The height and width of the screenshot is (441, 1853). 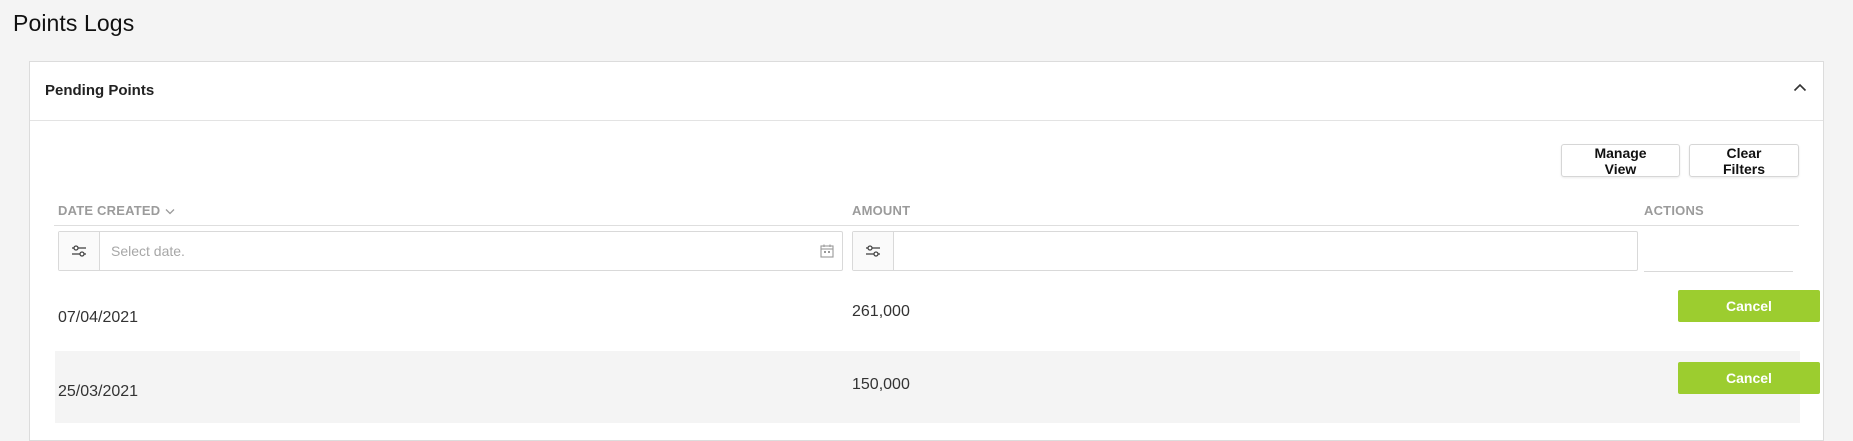 I want to click on page-title: Points Logs, so click(x=74, y=23).